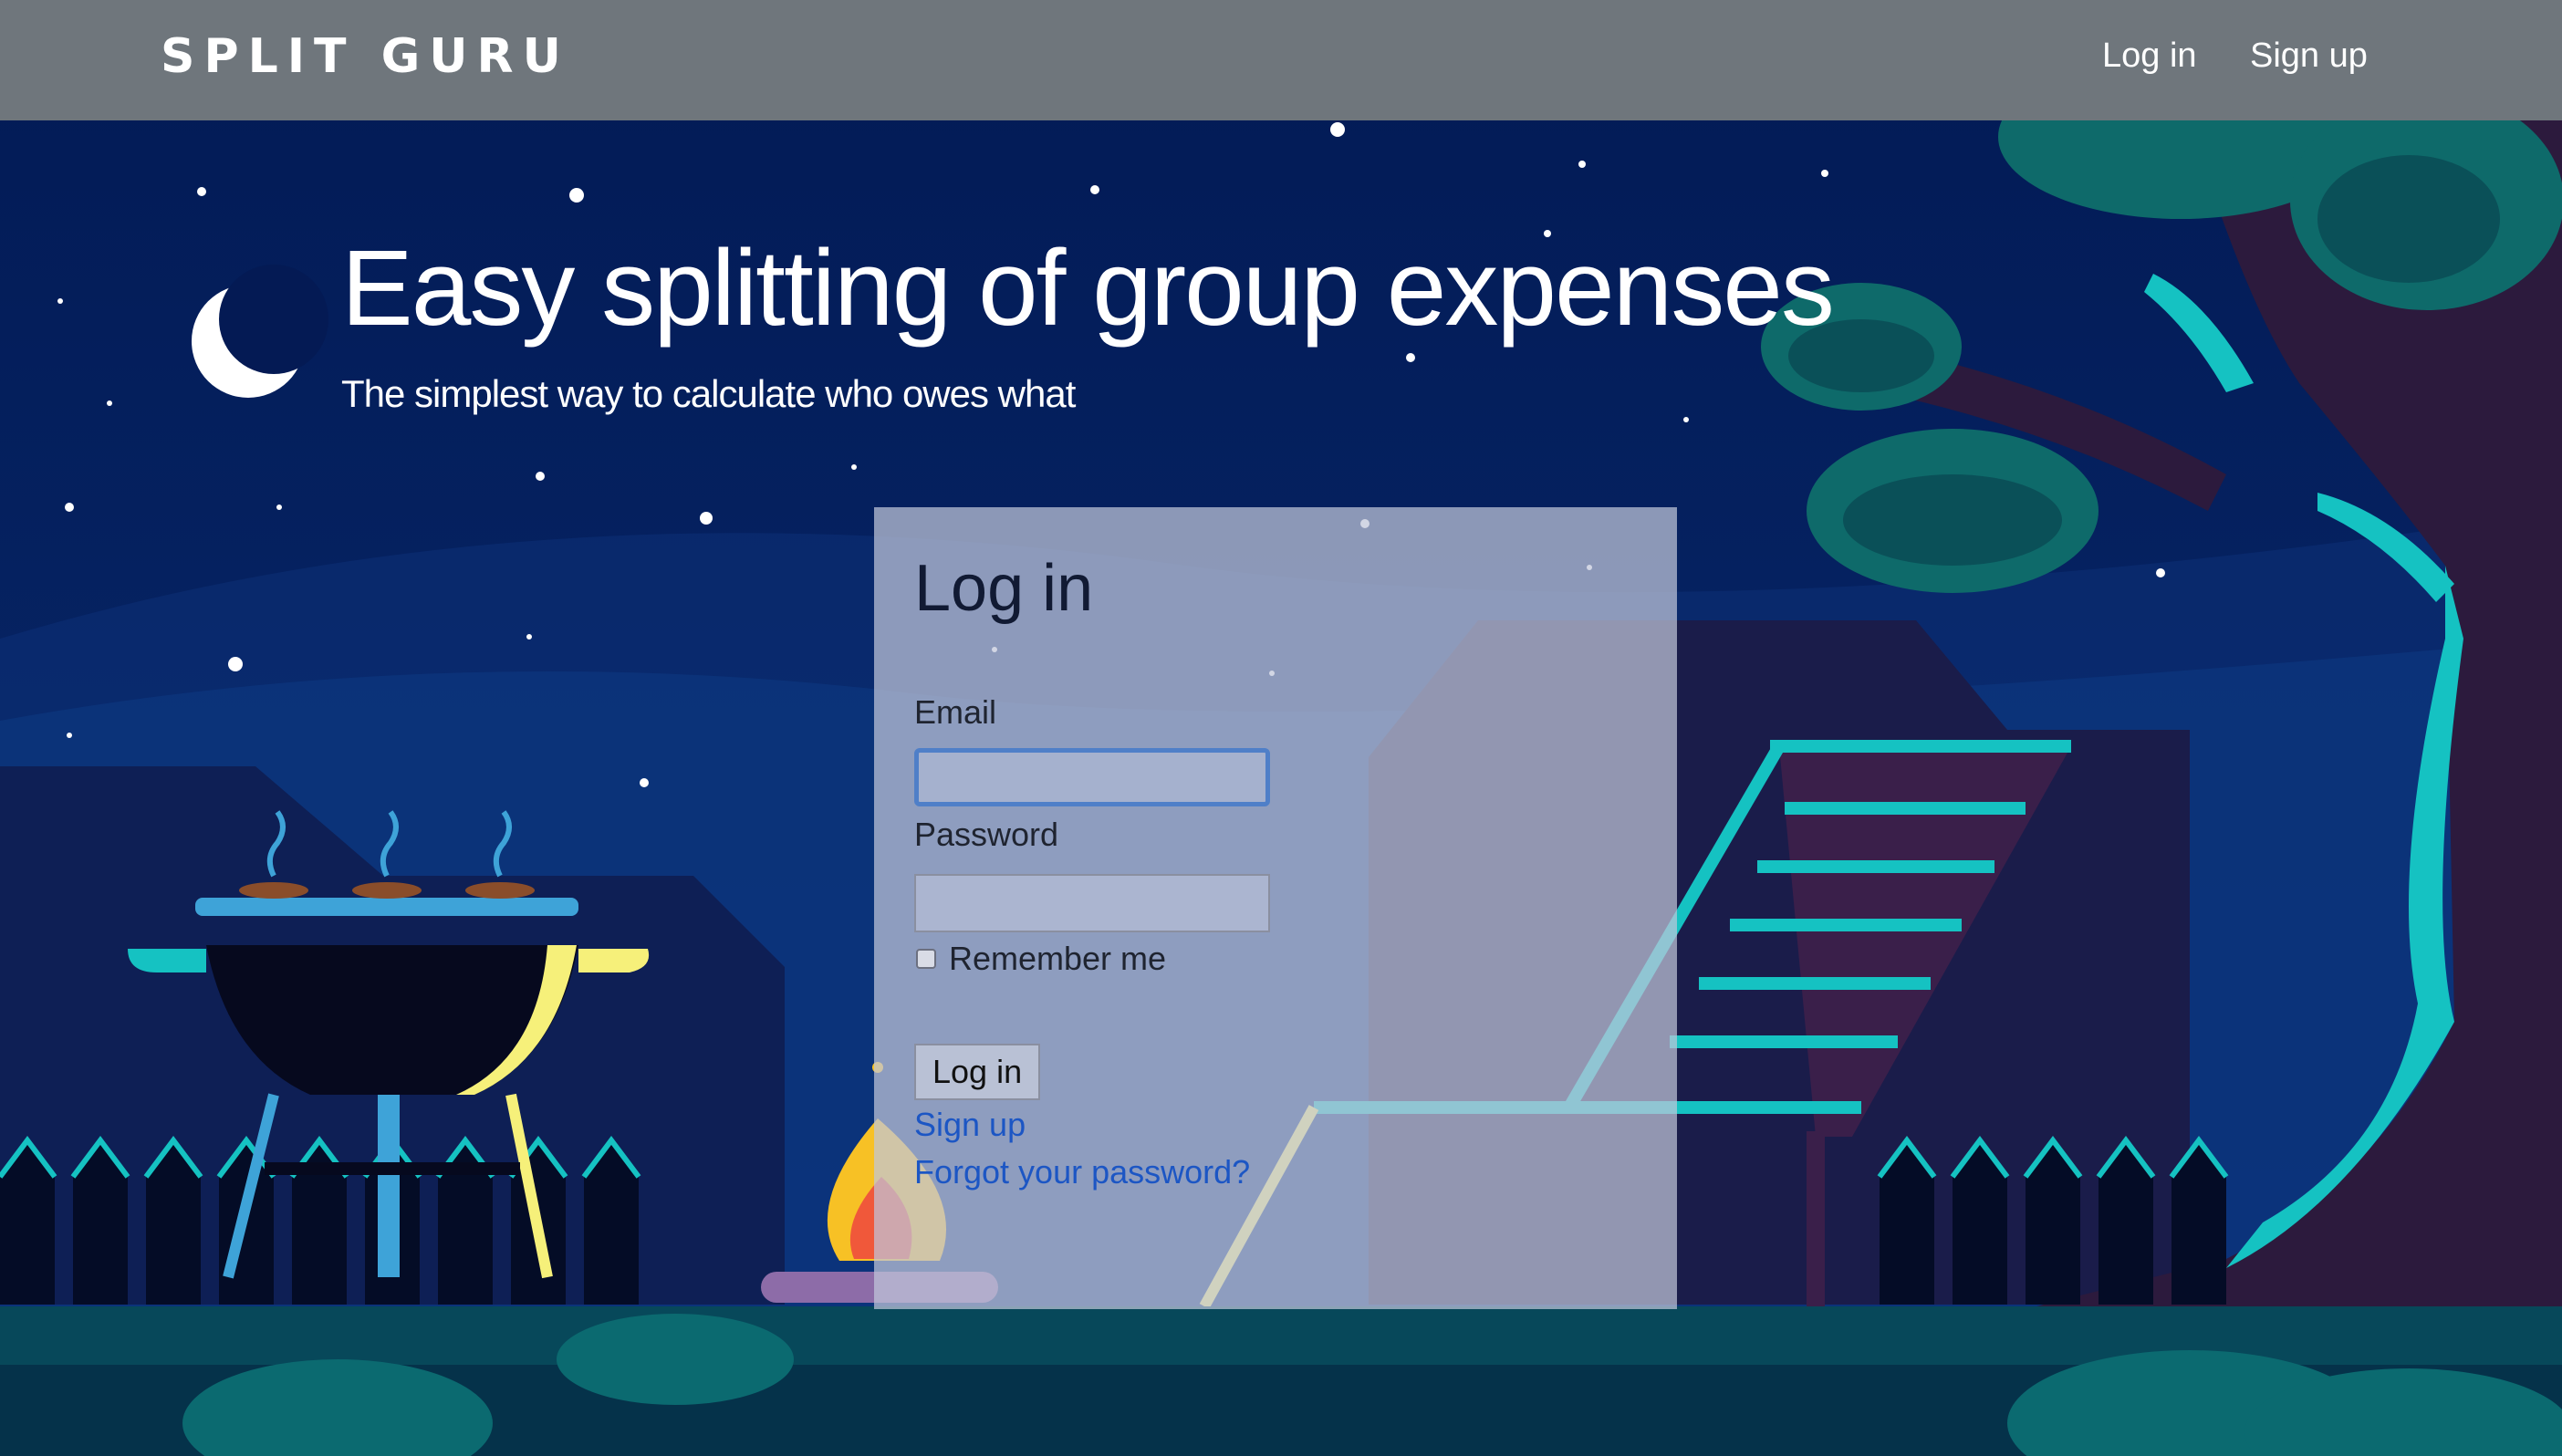 This screenshot has width=2562, height=1456. What do you see at coordinates (970, 1125) in the screenshot?
I see `signup-link: Sign up` at bounding box center [970, 1125].